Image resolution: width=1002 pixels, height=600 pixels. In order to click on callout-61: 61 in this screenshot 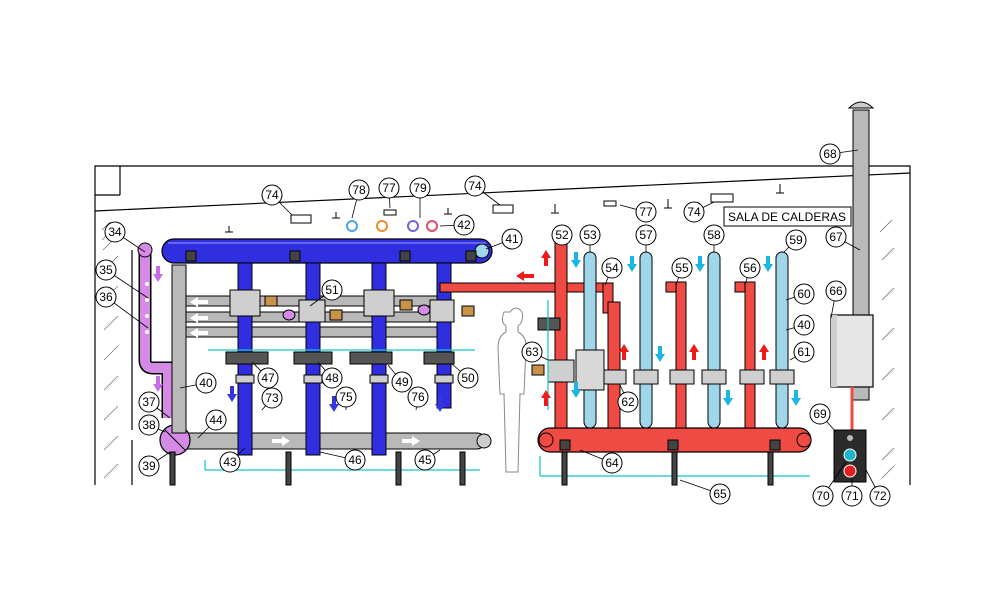, I will do `click(802, 352)`.